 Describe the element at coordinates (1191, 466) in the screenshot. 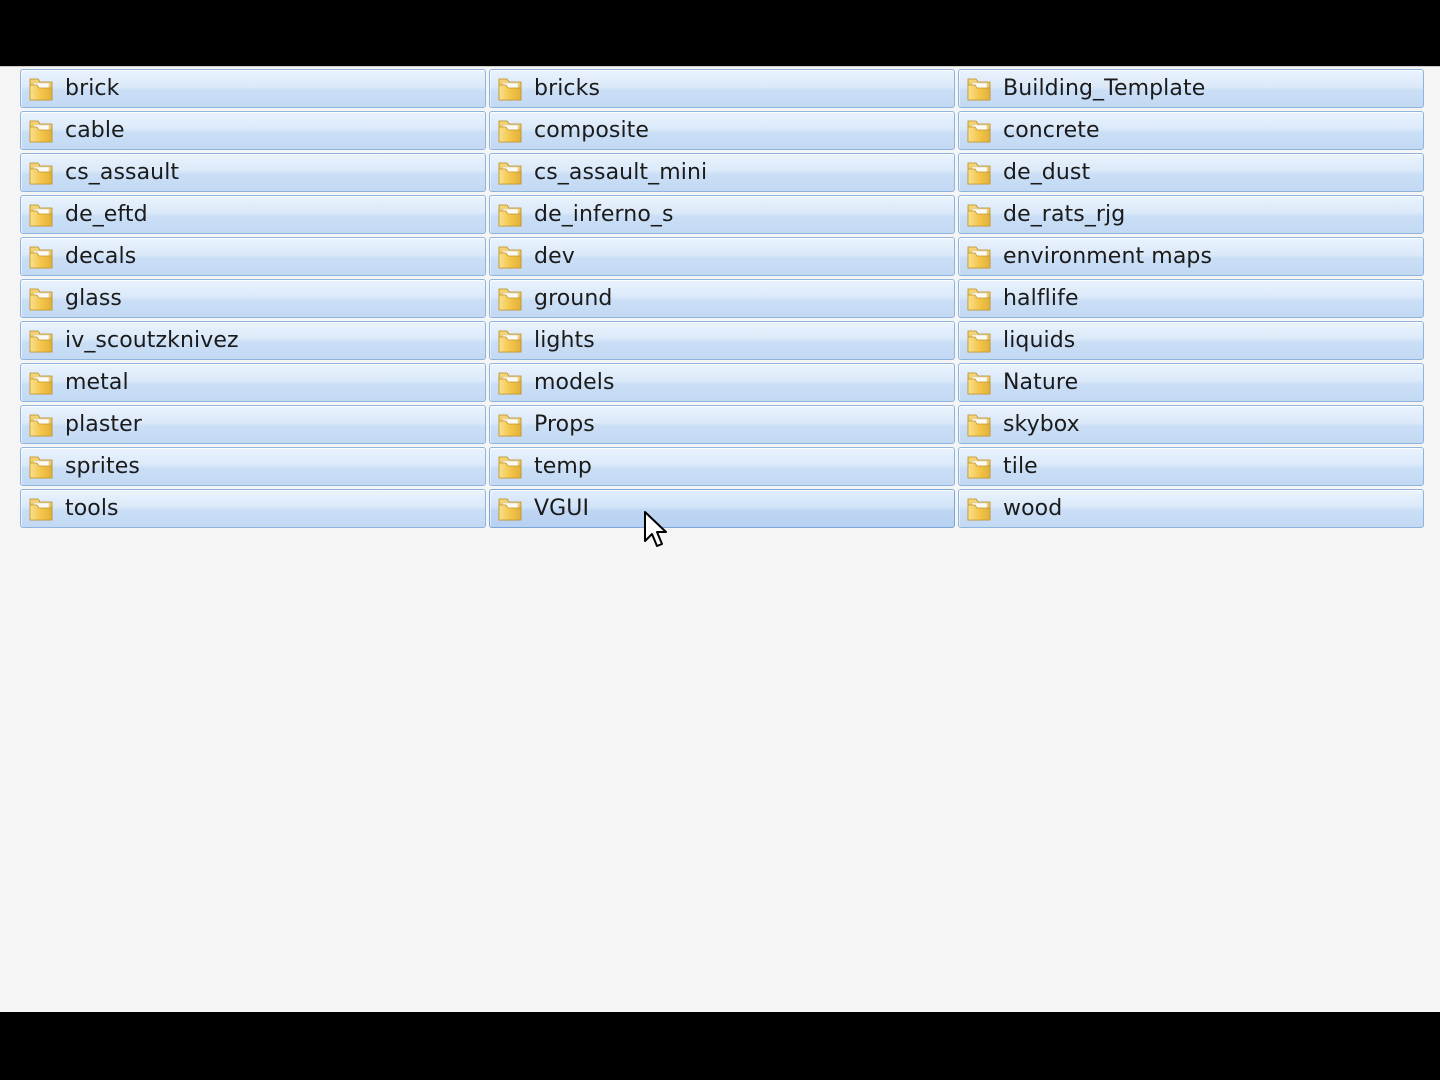

I see `folder-item-tile: tile` at that location.